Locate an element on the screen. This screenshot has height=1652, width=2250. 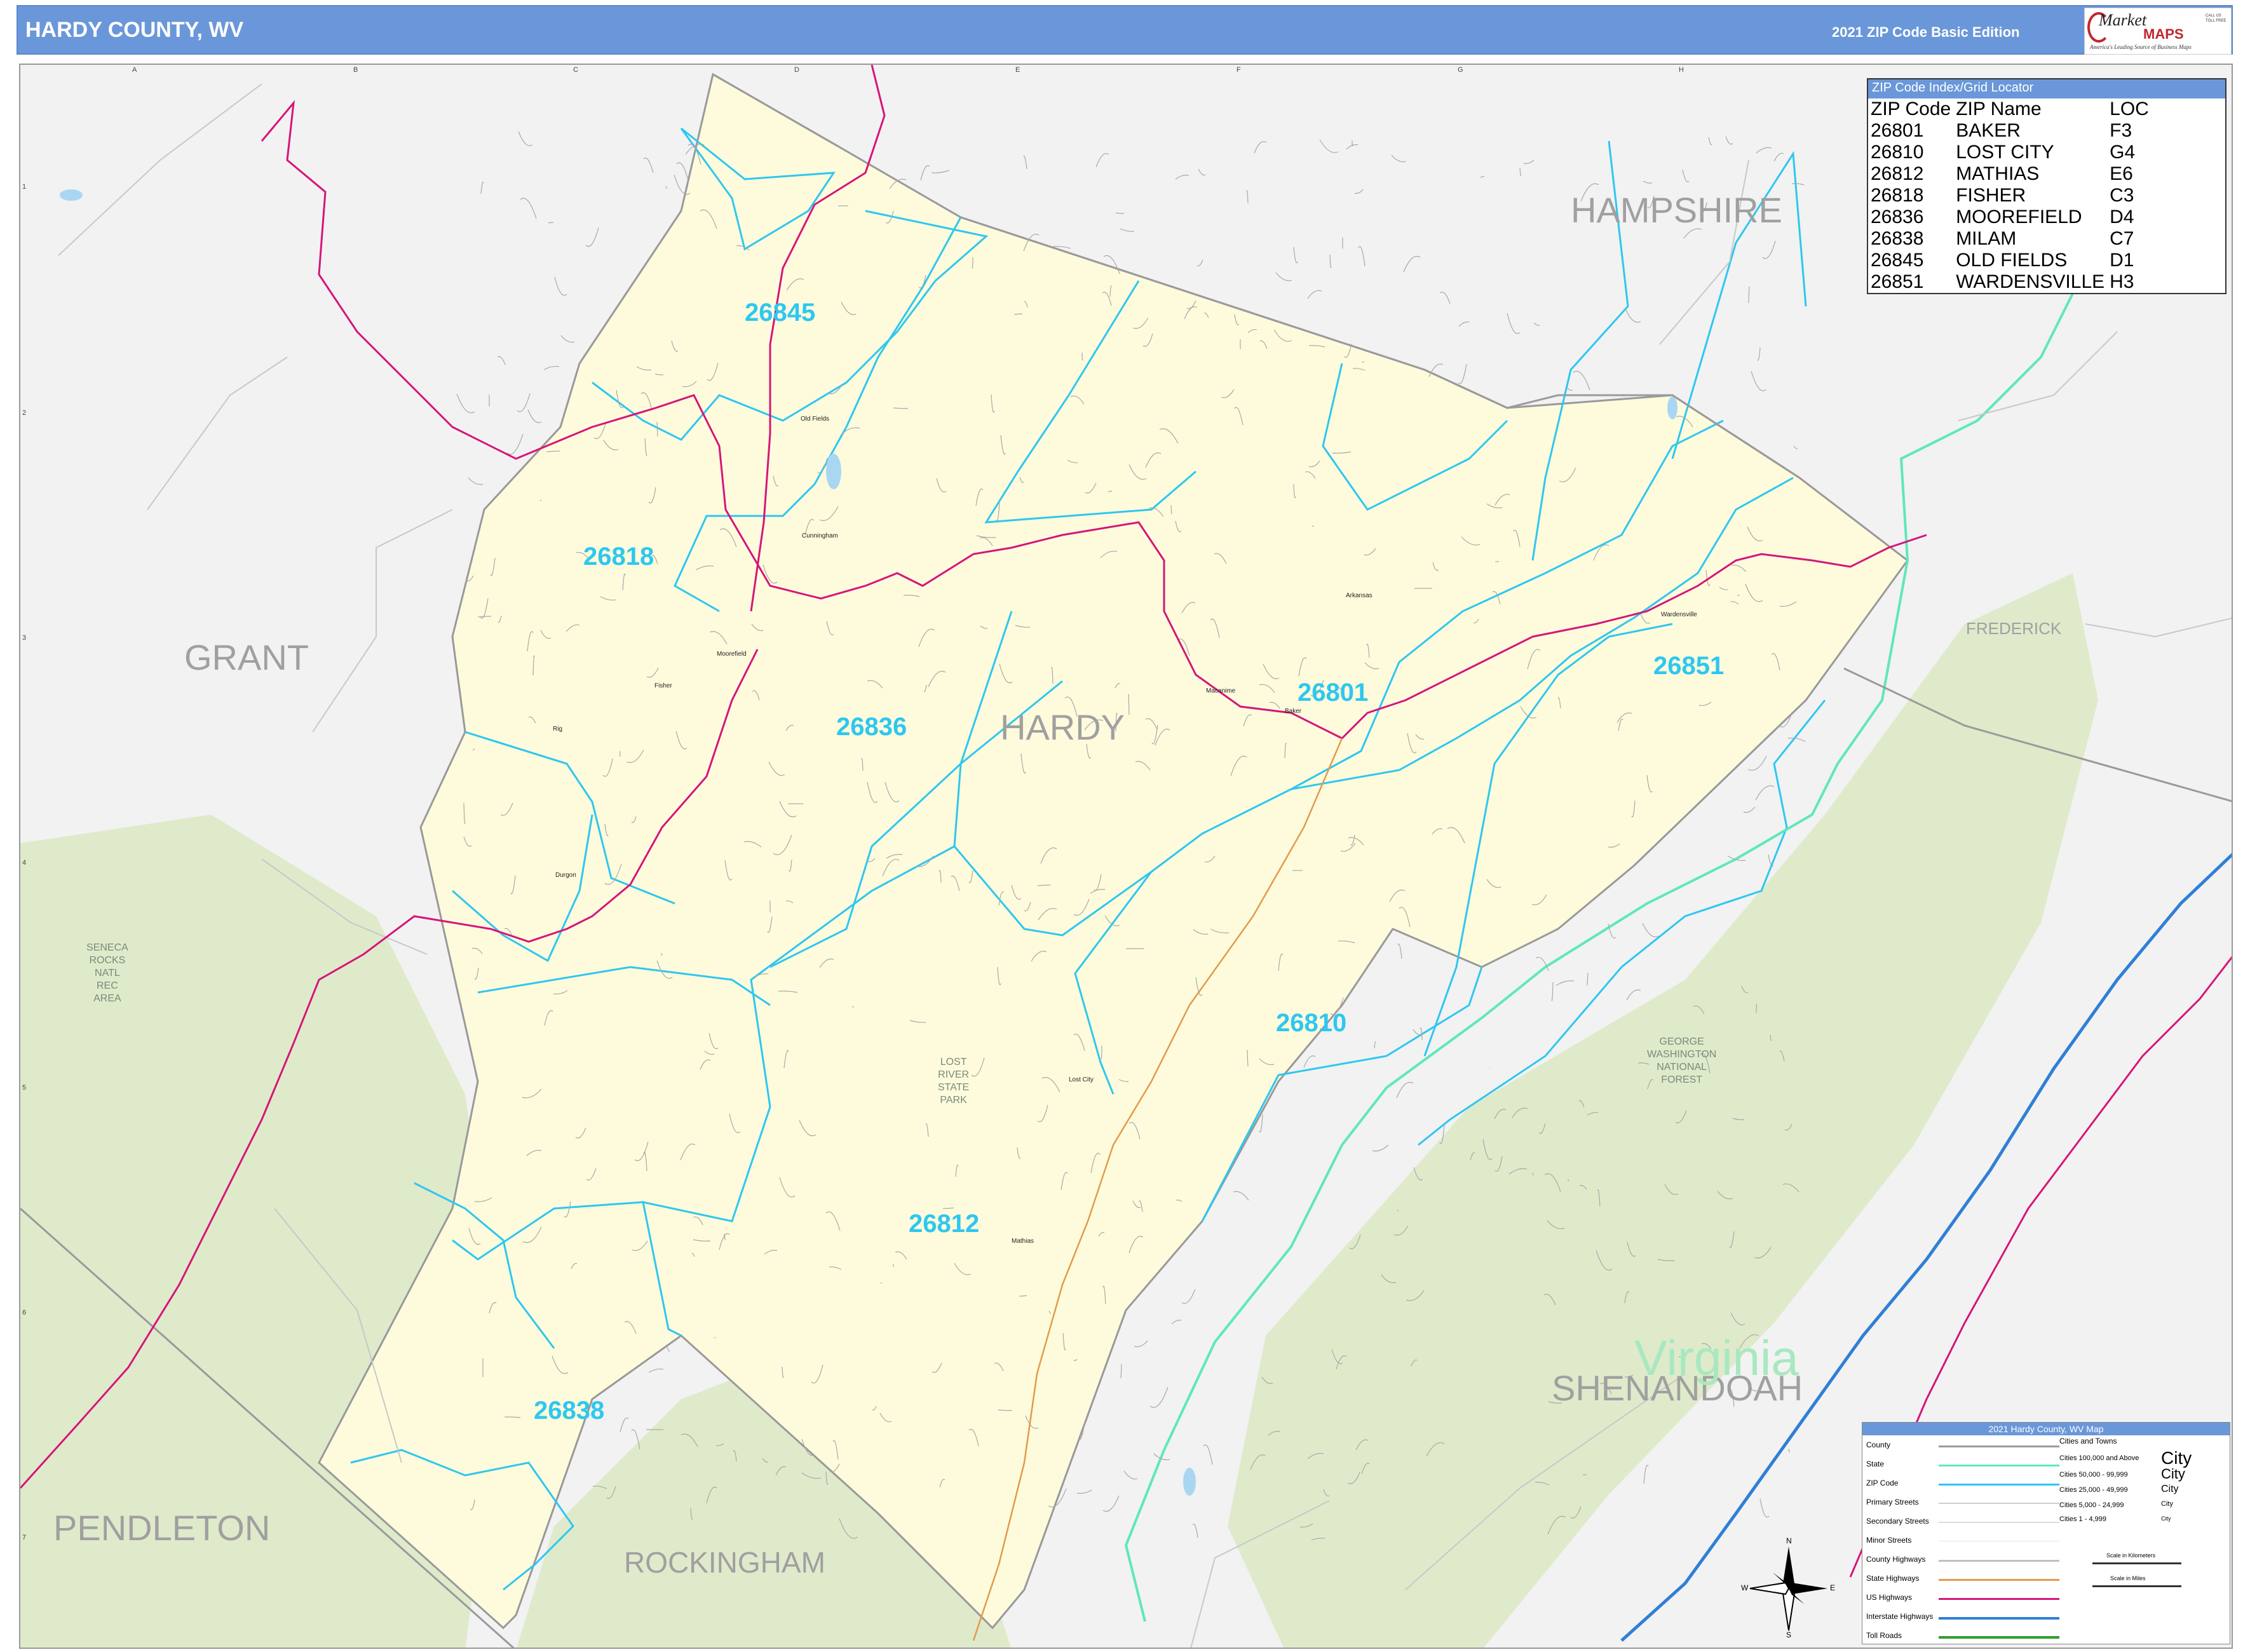
legend-city-row: Cities 50,000 - 99,999 is located at coordinates (2093, 1475).